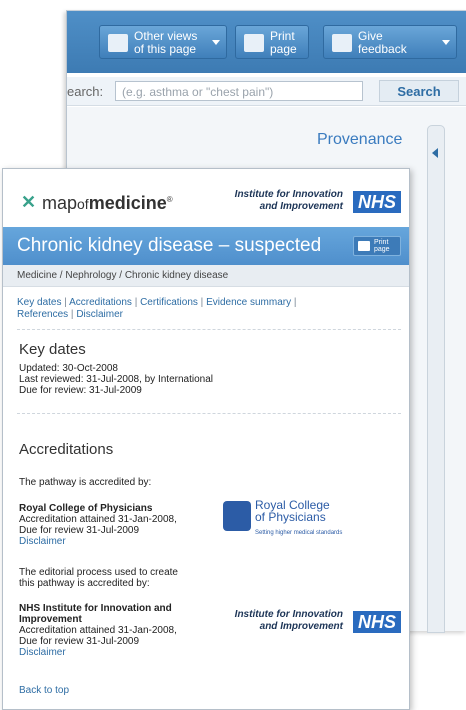 The height and width of the screenshot is (710, 466). Describe the element at coordinates (382, 42) in the screenshot. I see `give-feedback-label: Give feedback` at that location.